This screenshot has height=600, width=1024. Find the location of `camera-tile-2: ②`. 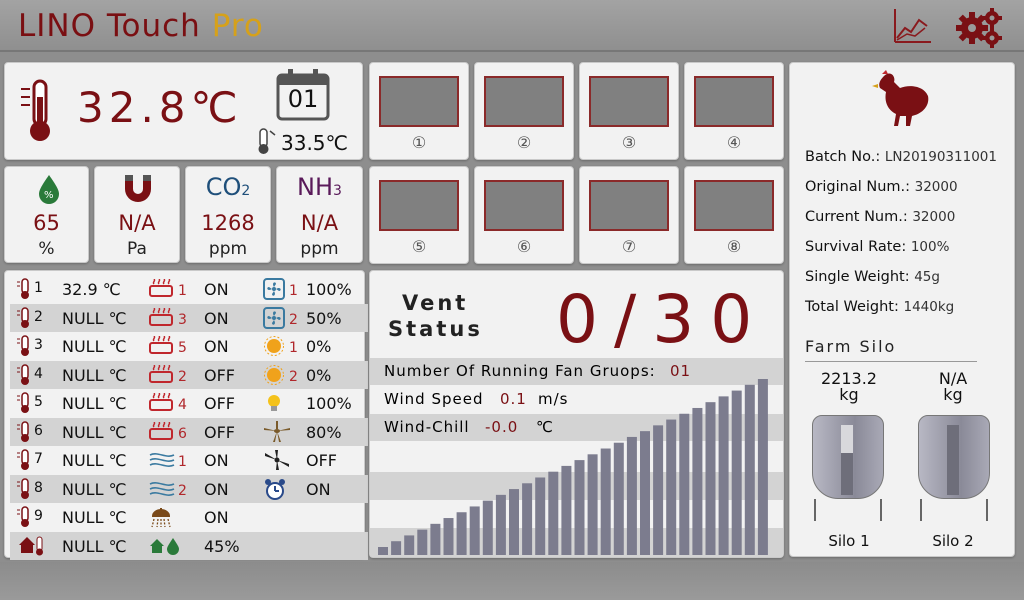

camera-tile-2: ② is located at coordinates (524, 111).